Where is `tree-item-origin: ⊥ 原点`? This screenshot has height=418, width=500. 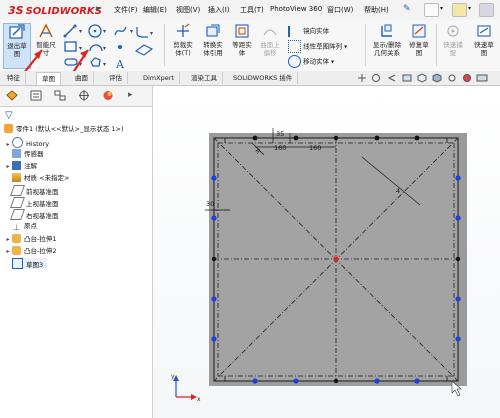
tree-item-origin: ⊥ 原点 is located at coordinates (24, 226).